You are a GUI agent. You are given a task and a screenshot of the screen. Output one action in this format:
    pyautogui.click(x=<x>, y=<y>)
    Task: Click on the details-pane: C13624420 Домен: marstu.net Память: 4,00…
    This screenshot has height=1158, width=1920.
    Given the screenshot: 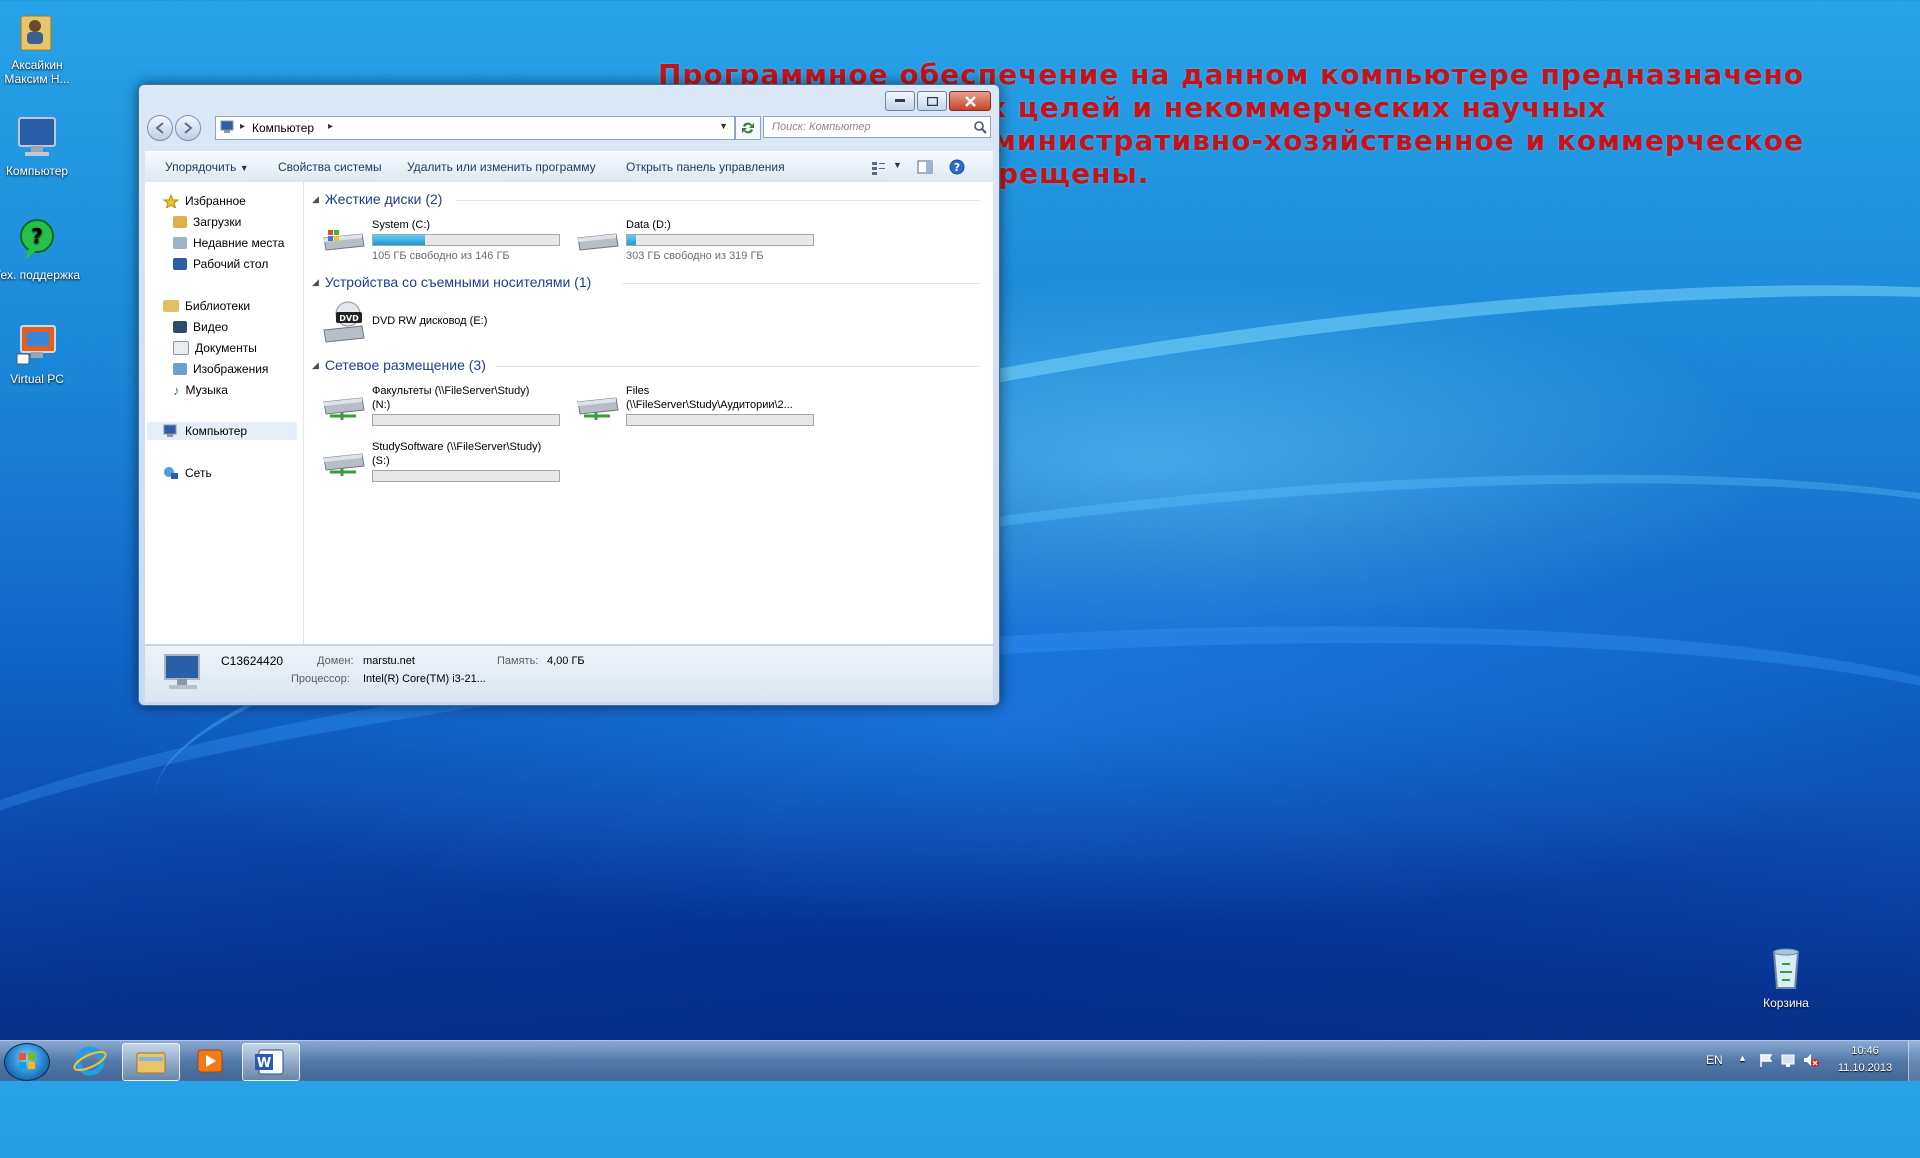 What is the action you would take?
    pyautogui.click(x=569, y=673)
    